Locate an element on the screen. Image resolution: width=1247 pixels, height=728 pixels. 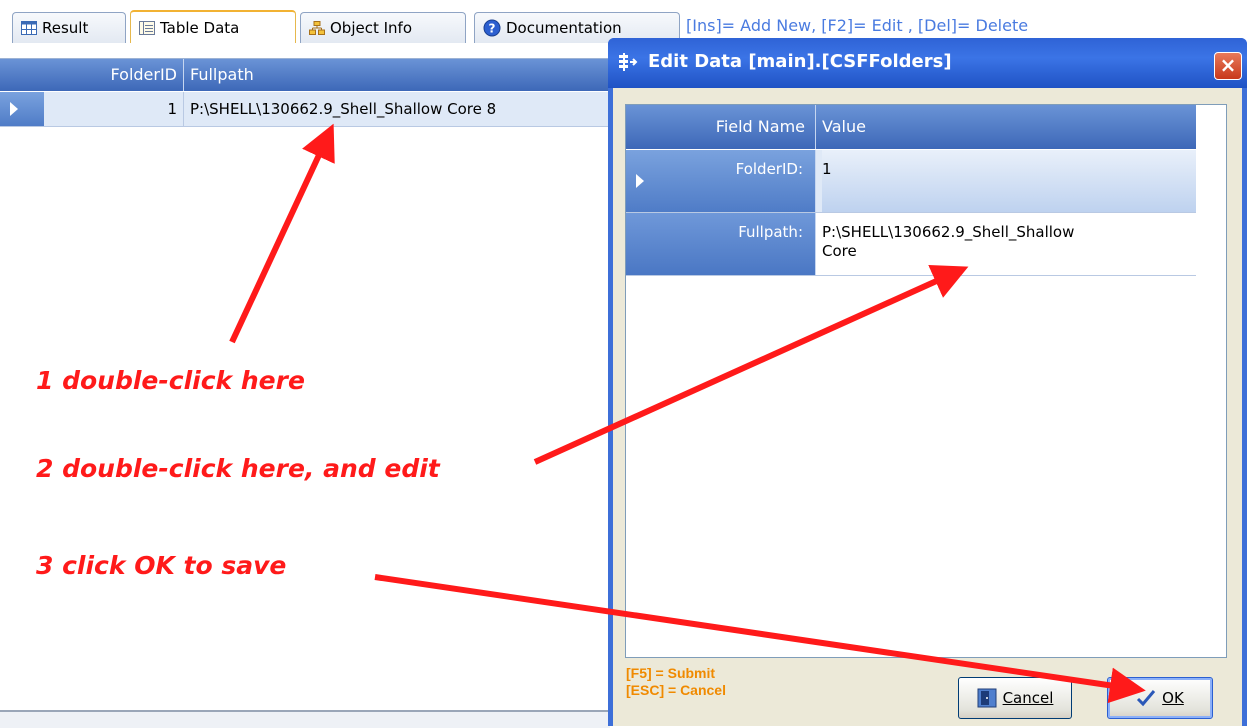
table-icon is located at coordinates (147, 27).